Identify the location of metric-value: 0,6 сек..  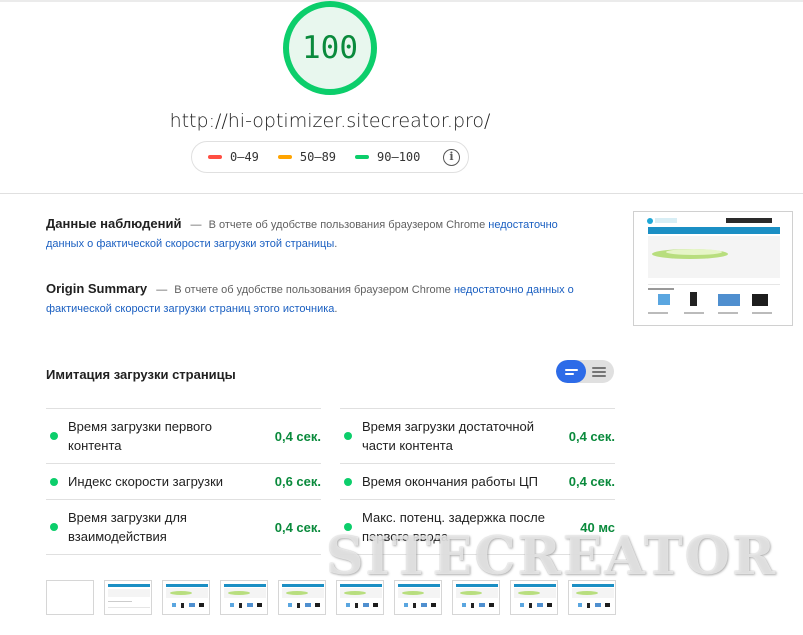
(297, 481).